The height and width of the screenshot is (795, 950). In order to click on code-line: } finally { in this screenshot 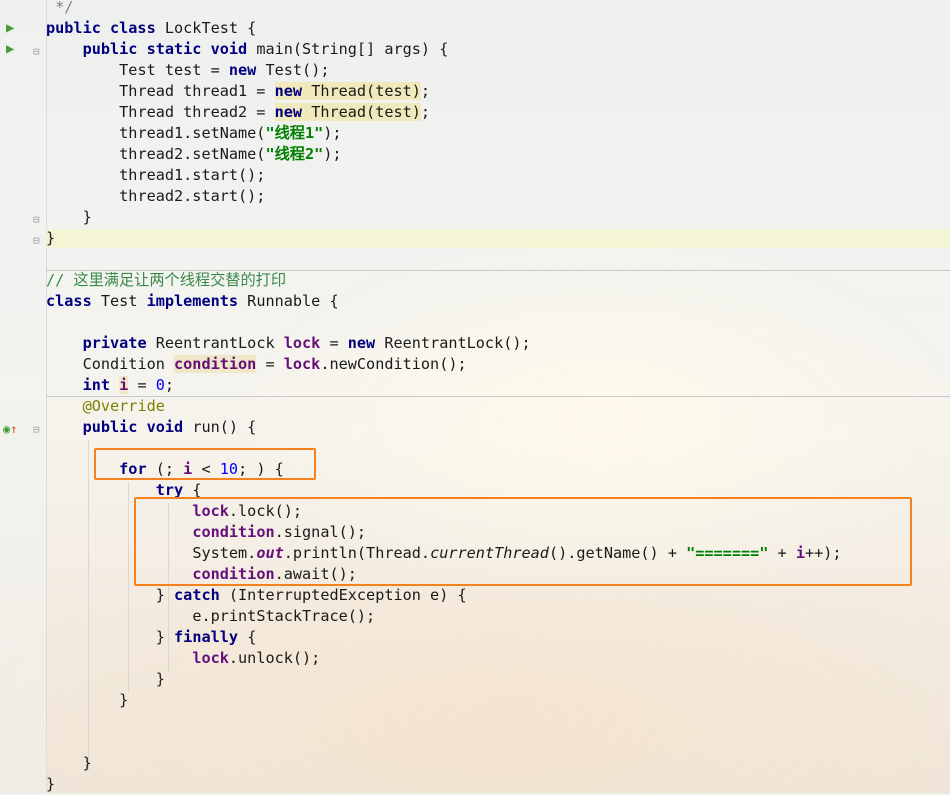, I will do `click(206, 637)`.